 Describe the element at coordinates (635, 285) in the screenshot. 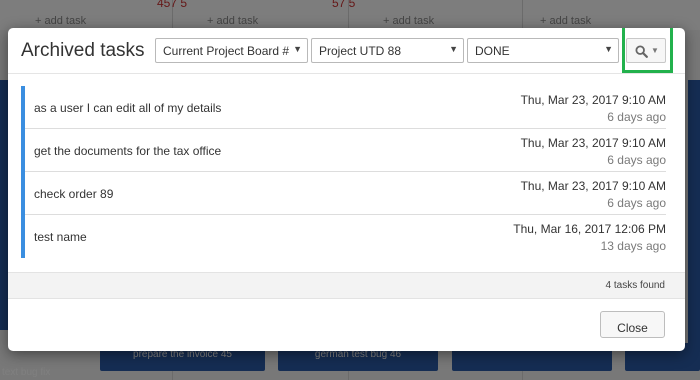

I see `tasks-found-count: 4 tasks found` at that location.